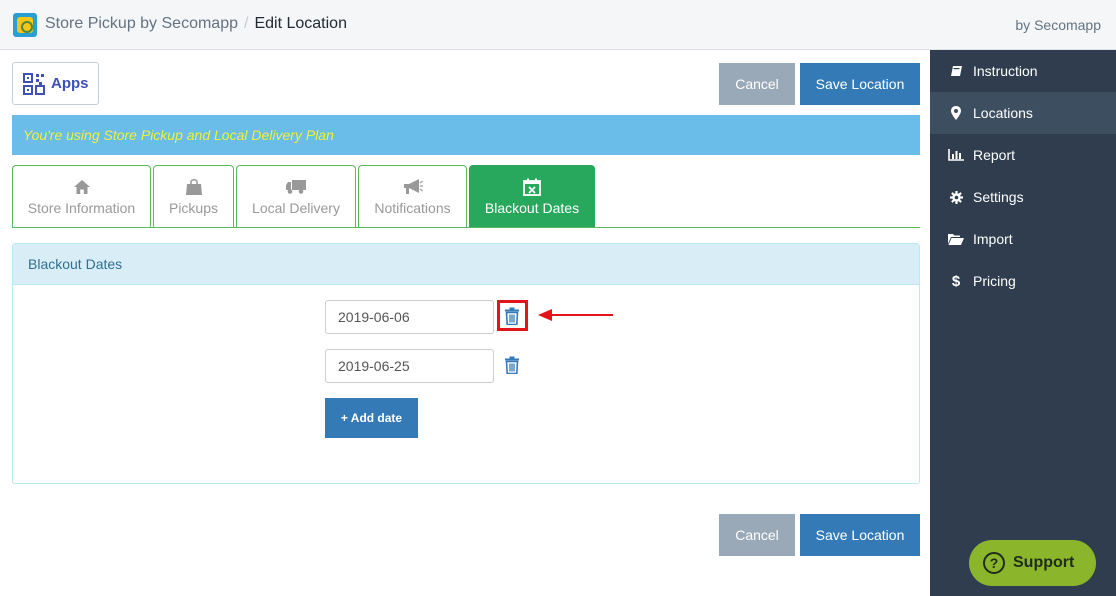  I want to click on add-date-button: + Add date, so click(371, 418).